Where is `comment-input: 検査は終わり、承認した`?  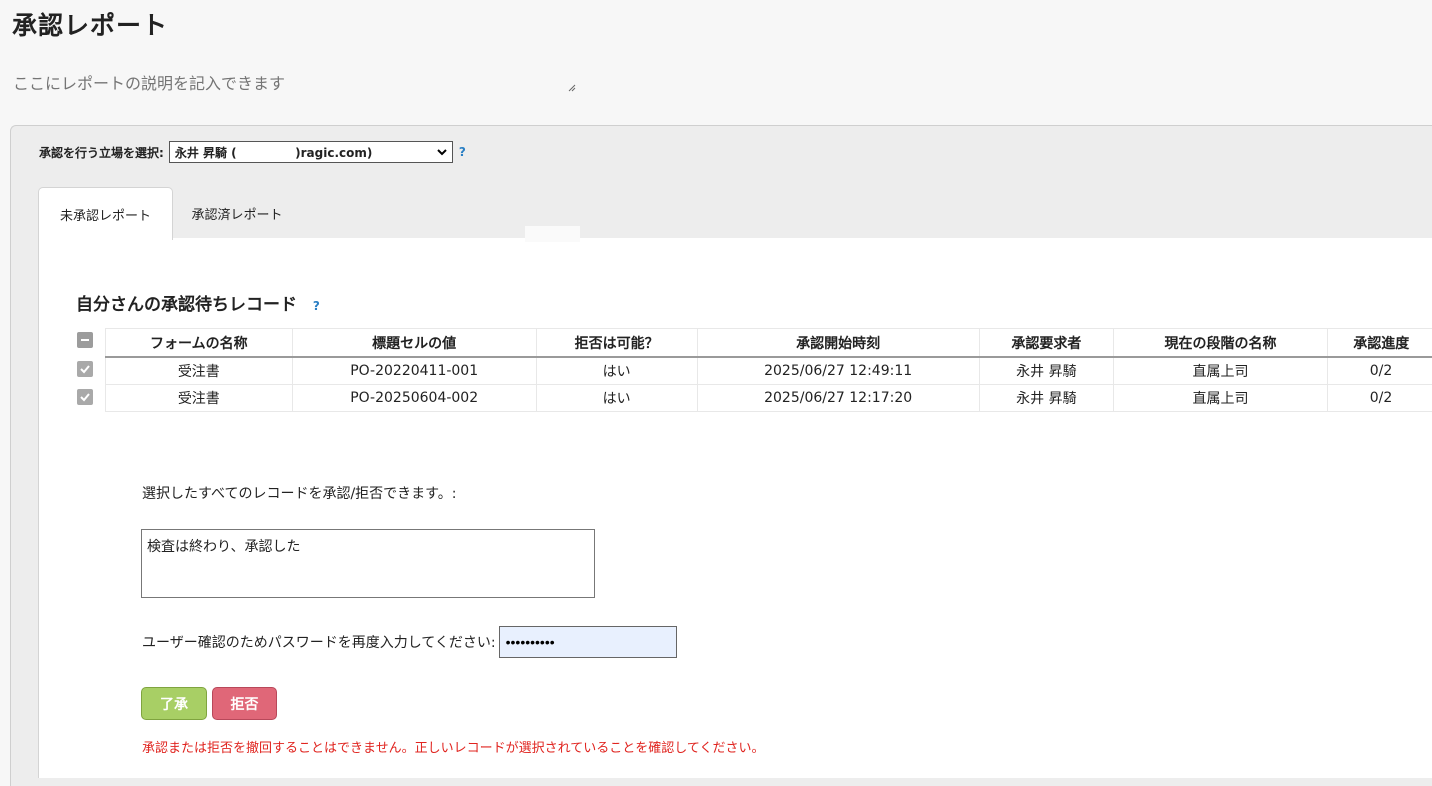
comment-input: 検査は終わり、承認した is located at coordinates (368, 563).